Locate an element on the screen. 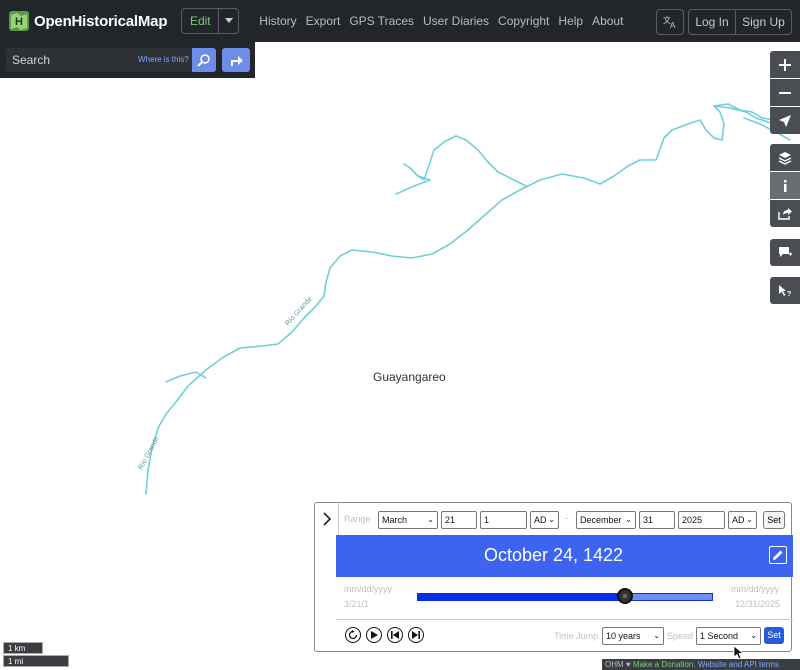 The width and height of the screenshot is (800, 670). zoom-out-button is located at coordinates (785, 92).